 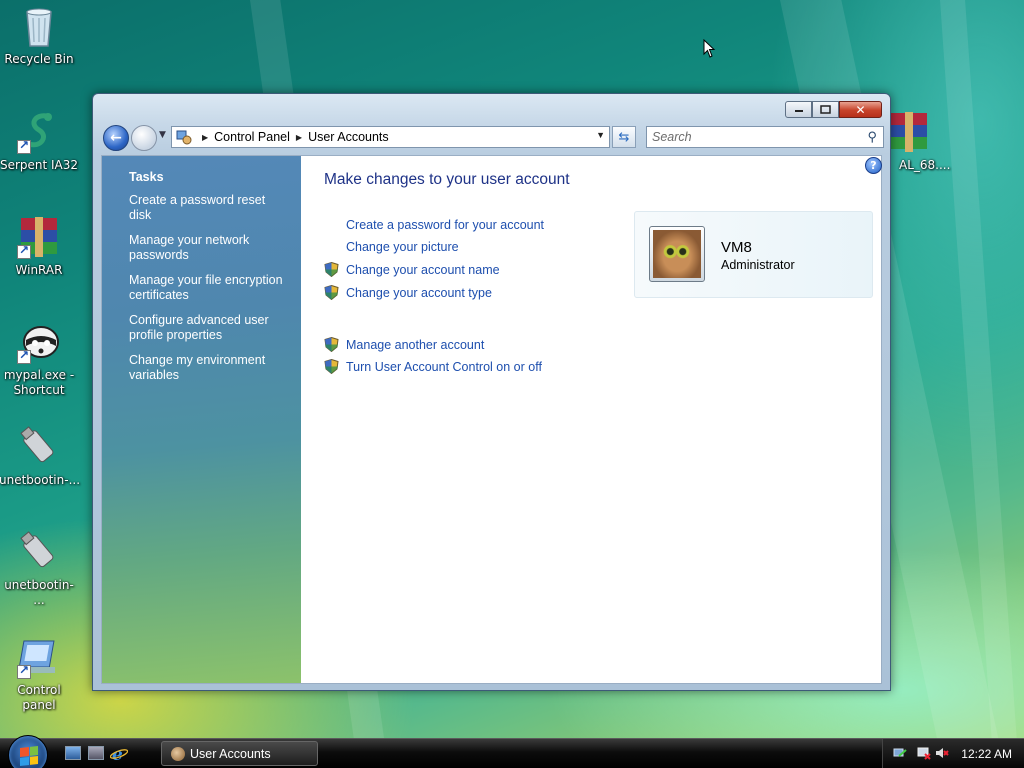 I want to click on task-create-password-reset-disk: Create a password reset disk, so click(x=209, y=208).